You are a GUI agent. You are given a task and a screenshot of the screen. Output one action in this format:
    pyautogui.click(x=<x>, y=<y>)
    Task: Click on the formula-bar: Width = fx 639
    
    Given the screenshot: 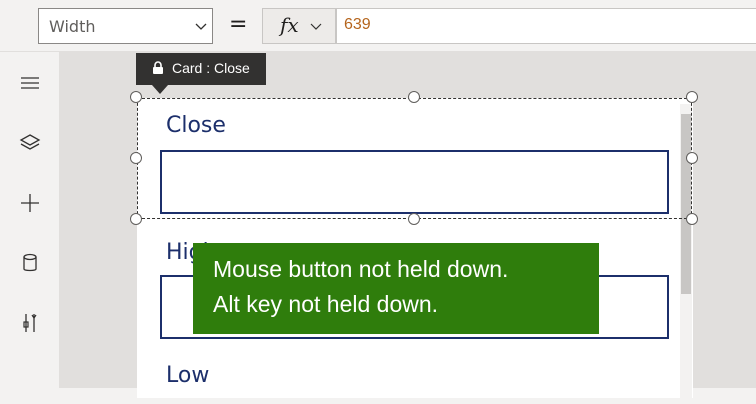 What is the action you would take?
    pyautogui.click(x=378, y=26)
    